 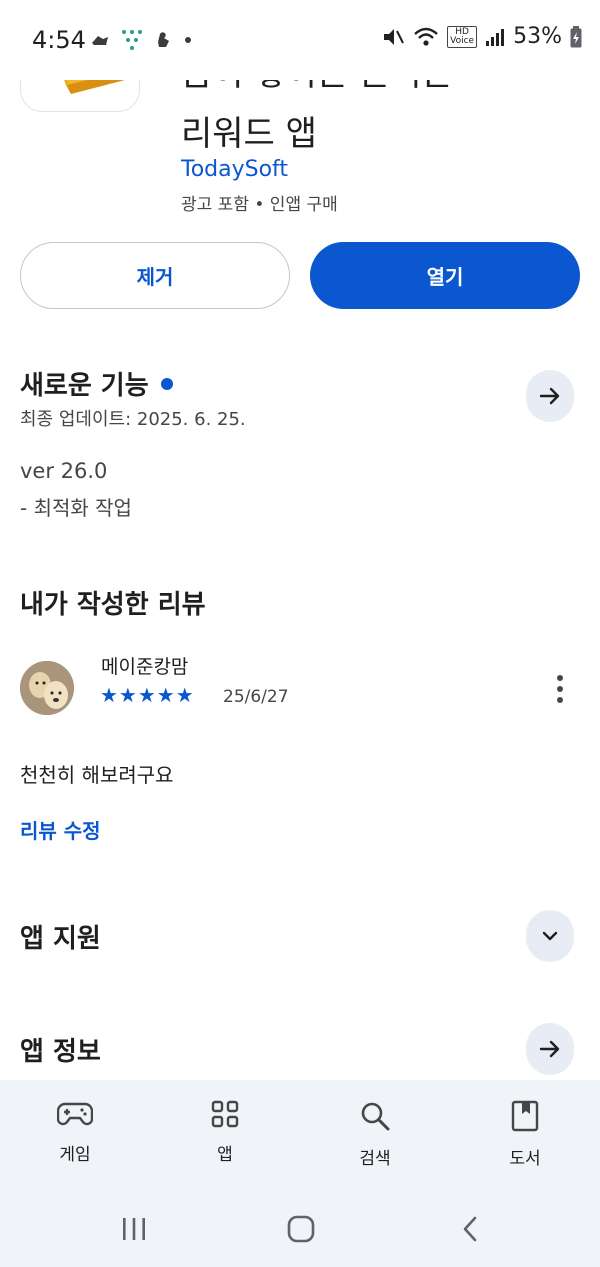 I want to click on recent-apps-icon, so click(x=134, y=1229).